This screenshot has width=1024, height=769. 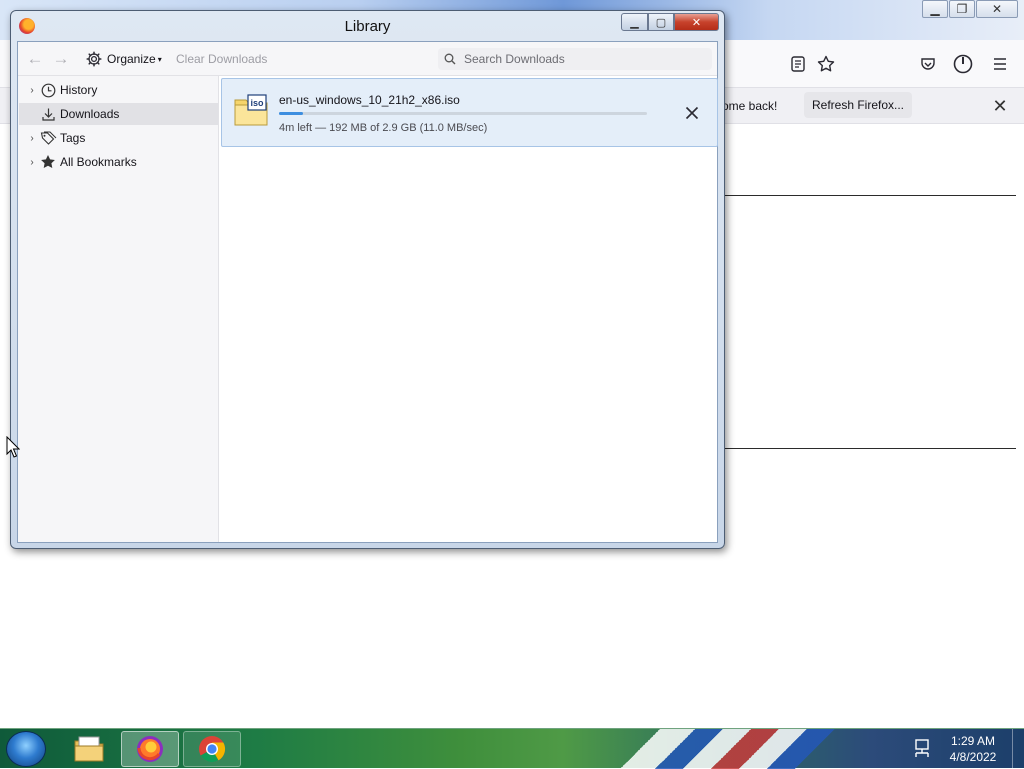 What do you see at coordinates (745, 749) in the screenshot?
I see `wallpaper-art` at bounding box center [745, 749].